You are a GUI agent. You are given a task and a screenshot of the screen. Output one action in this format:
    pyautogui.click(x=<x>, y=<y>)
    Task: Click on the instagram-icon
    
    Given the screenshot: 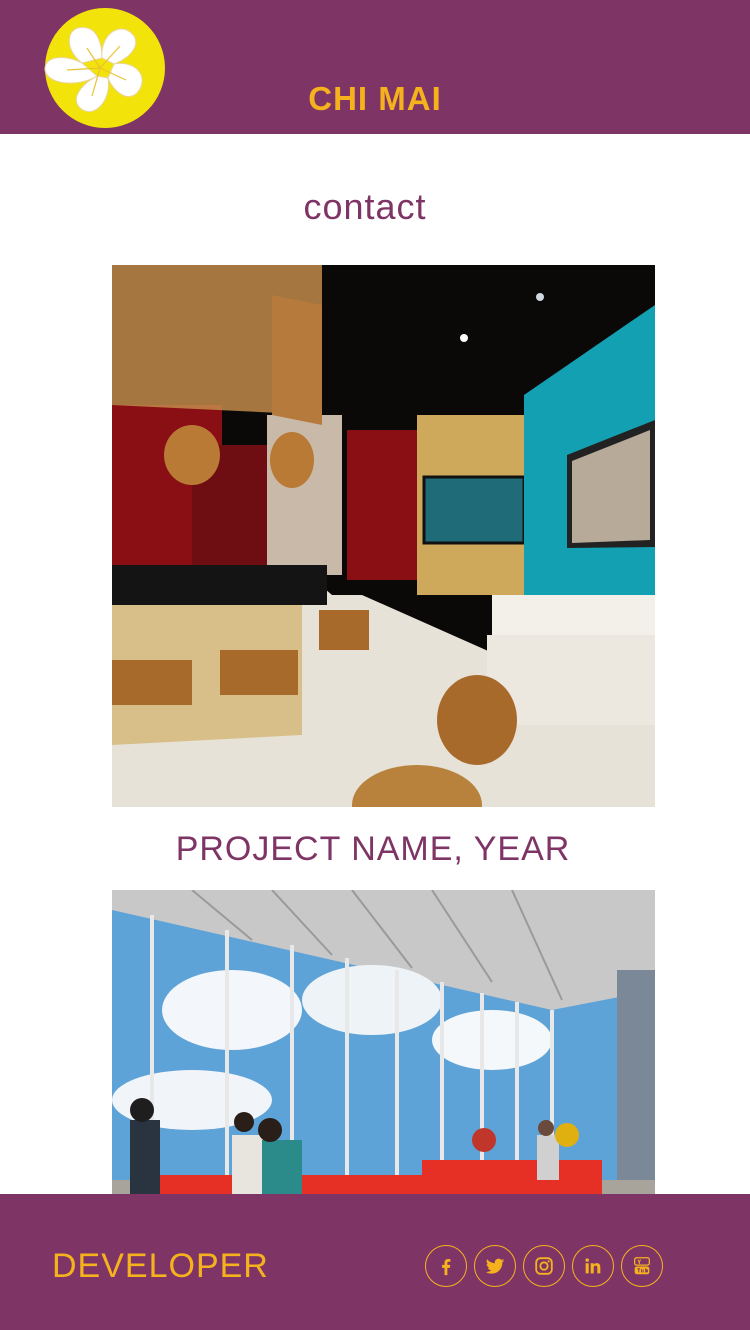 What is the action you would take?
    pyautogui.click(x=544, y=1266)
    